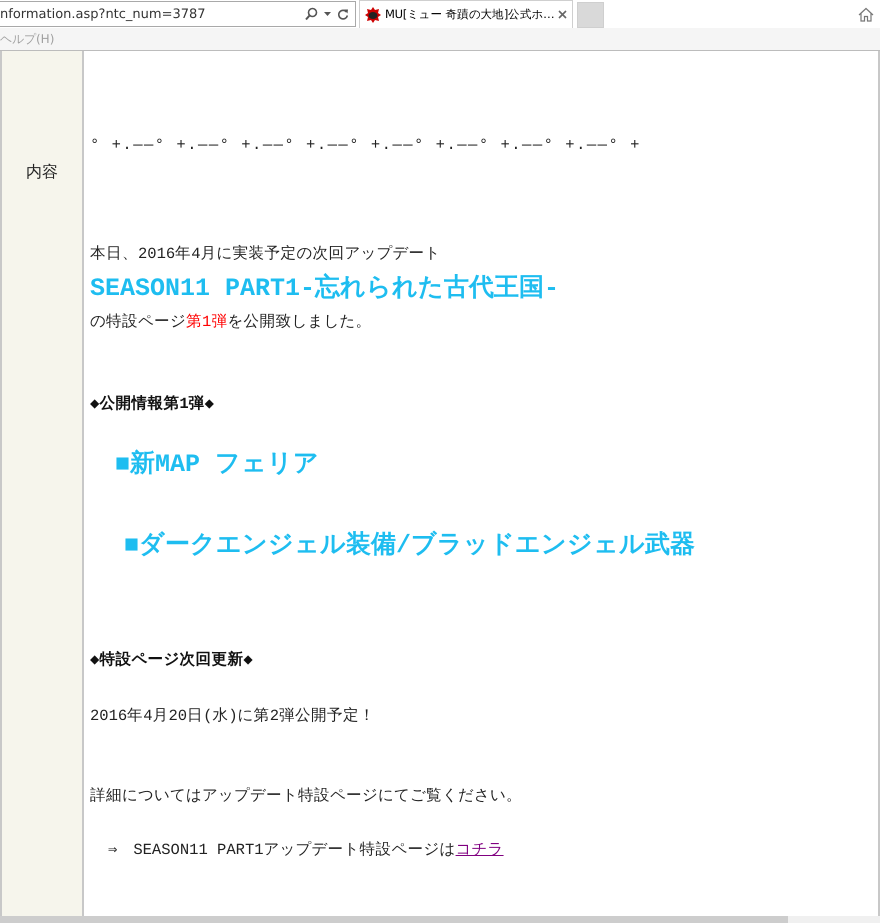  Describe the element at coordinates (152, 404) in the screenshot. I see `section-heading: ◆公開情報第1弾◆` at that location.